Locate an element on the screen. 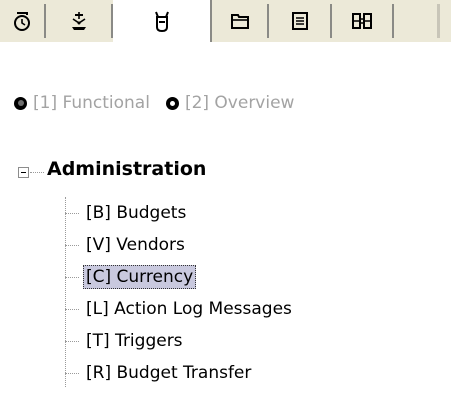 Image resolution: width=451 pixels, height=403 pixels. tree-root-administration: Administration is located at coordinates (126, 169).